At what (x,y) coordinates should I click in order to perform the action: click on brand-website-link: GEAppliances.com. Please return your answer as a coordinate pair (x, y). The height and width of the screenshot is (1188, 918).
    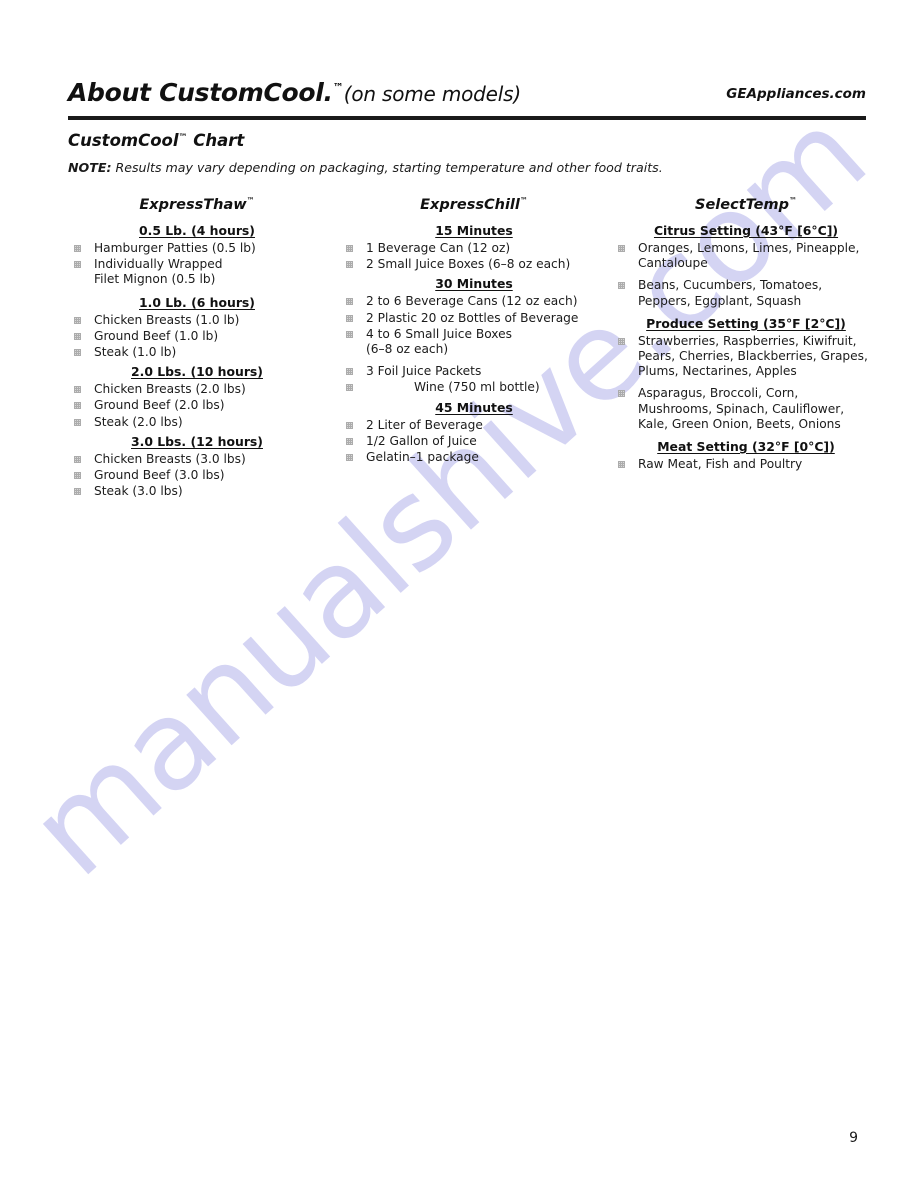
    Looking at the image, I should click on (796, 94).